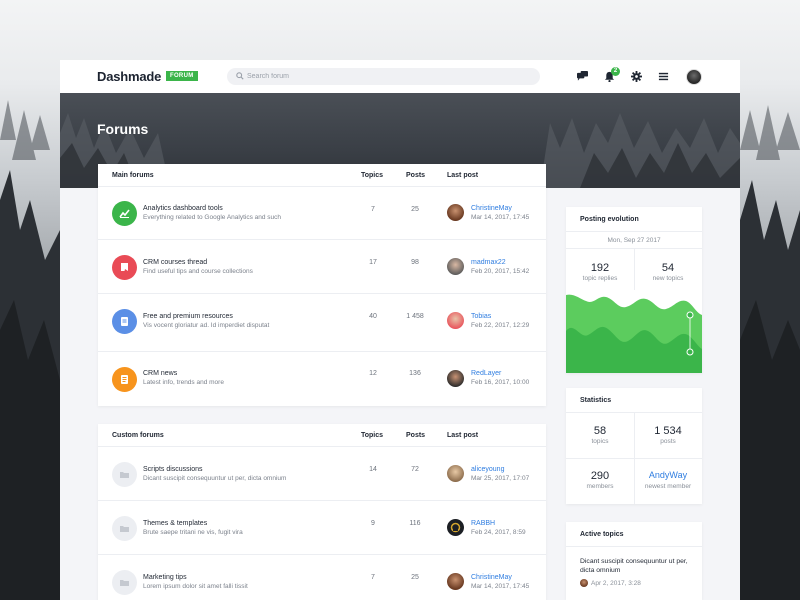  Describe the element at coordinates (175, 523) in the screenshot. I see `forum-title: Themes & templates` at that location.